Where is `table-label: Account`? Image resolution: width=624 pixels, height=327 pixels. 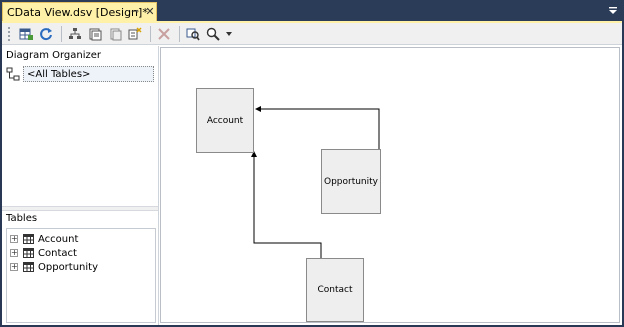
table-label: Account is located at coordinates (58, 239).